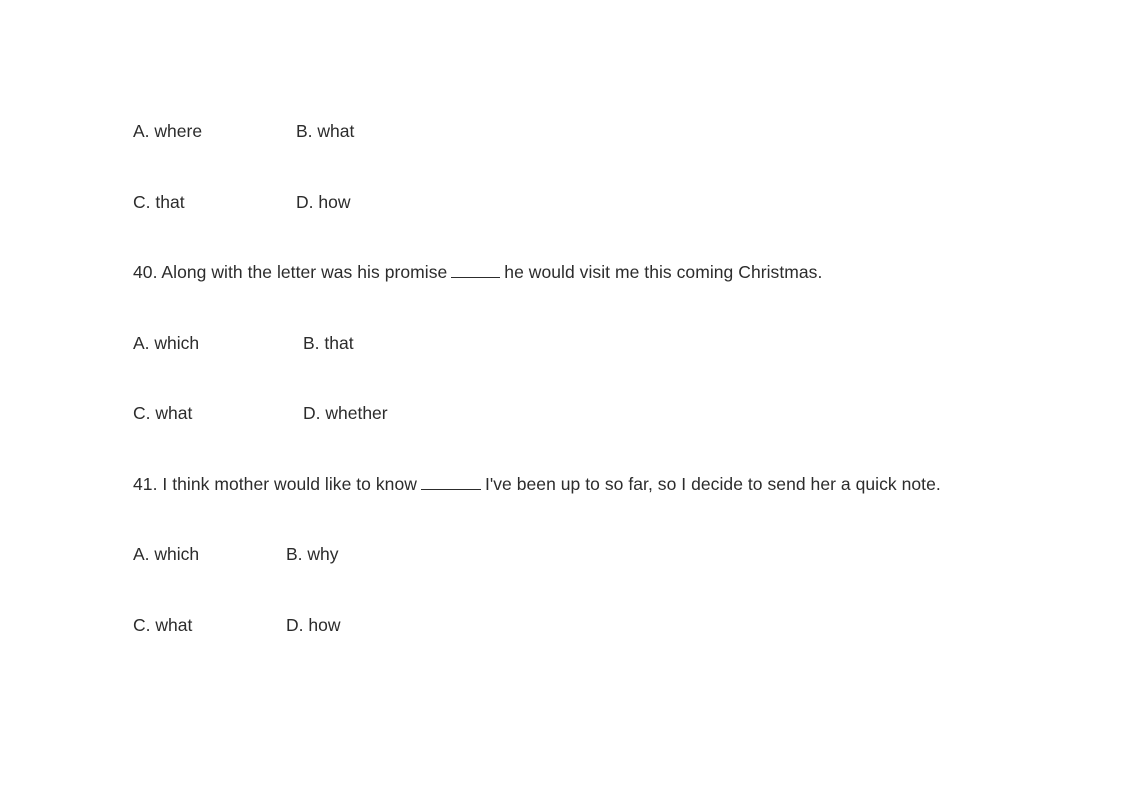  I want to click on option-b: B. that, so click(328, 343).